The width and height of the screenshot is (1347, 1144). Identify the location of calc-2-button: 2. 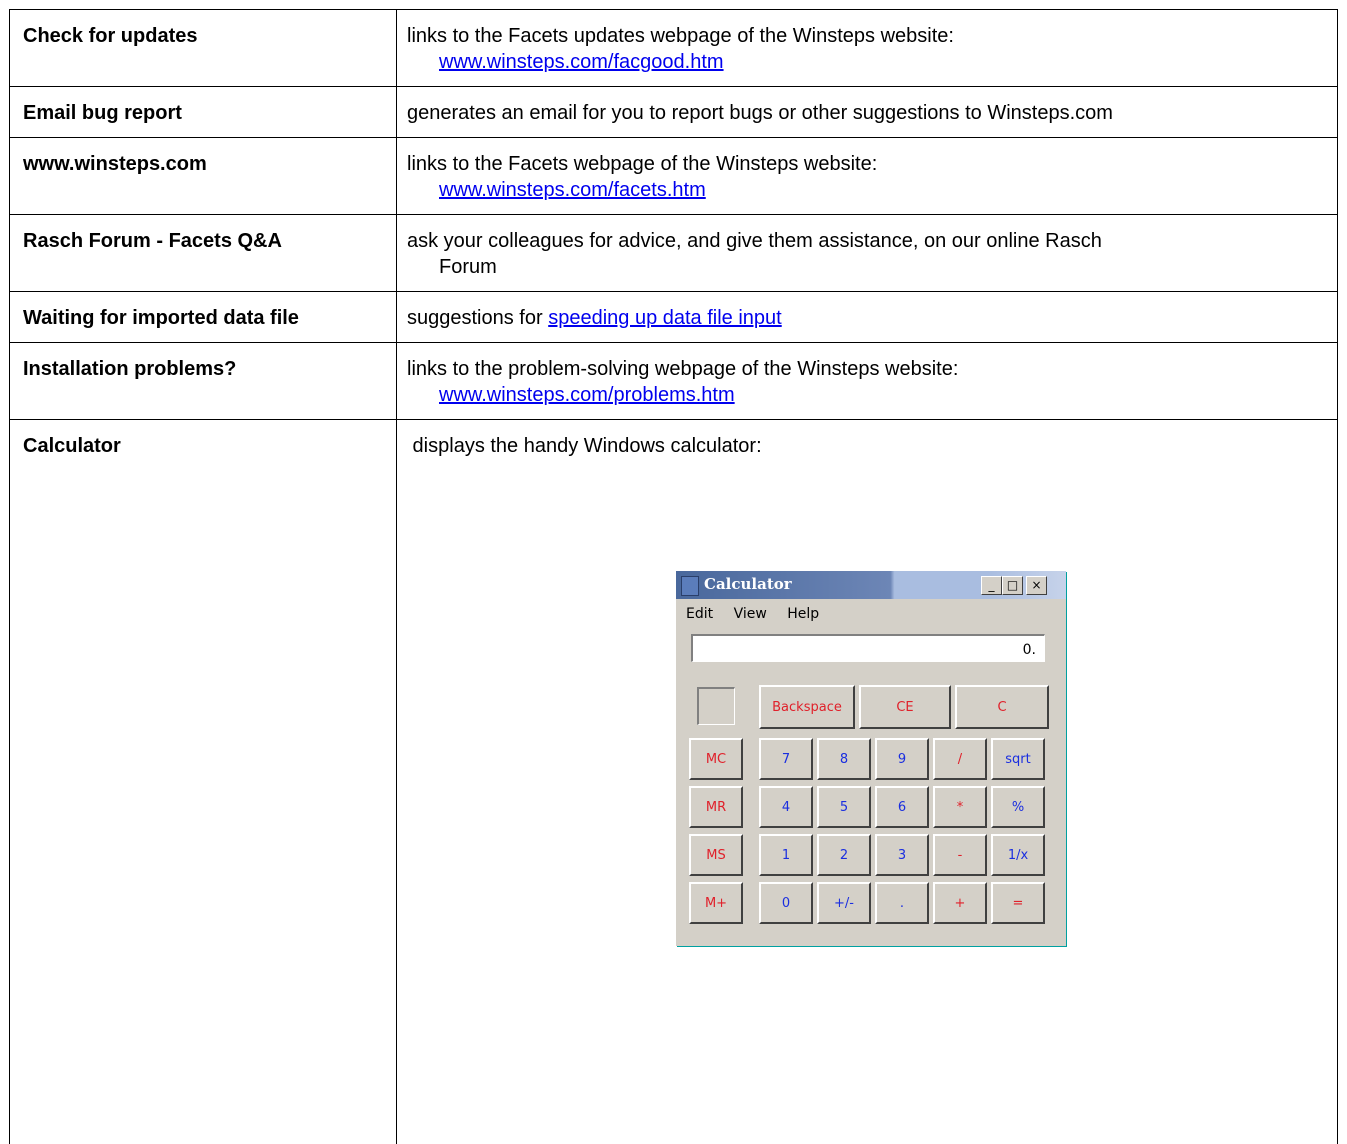
(844, 855).